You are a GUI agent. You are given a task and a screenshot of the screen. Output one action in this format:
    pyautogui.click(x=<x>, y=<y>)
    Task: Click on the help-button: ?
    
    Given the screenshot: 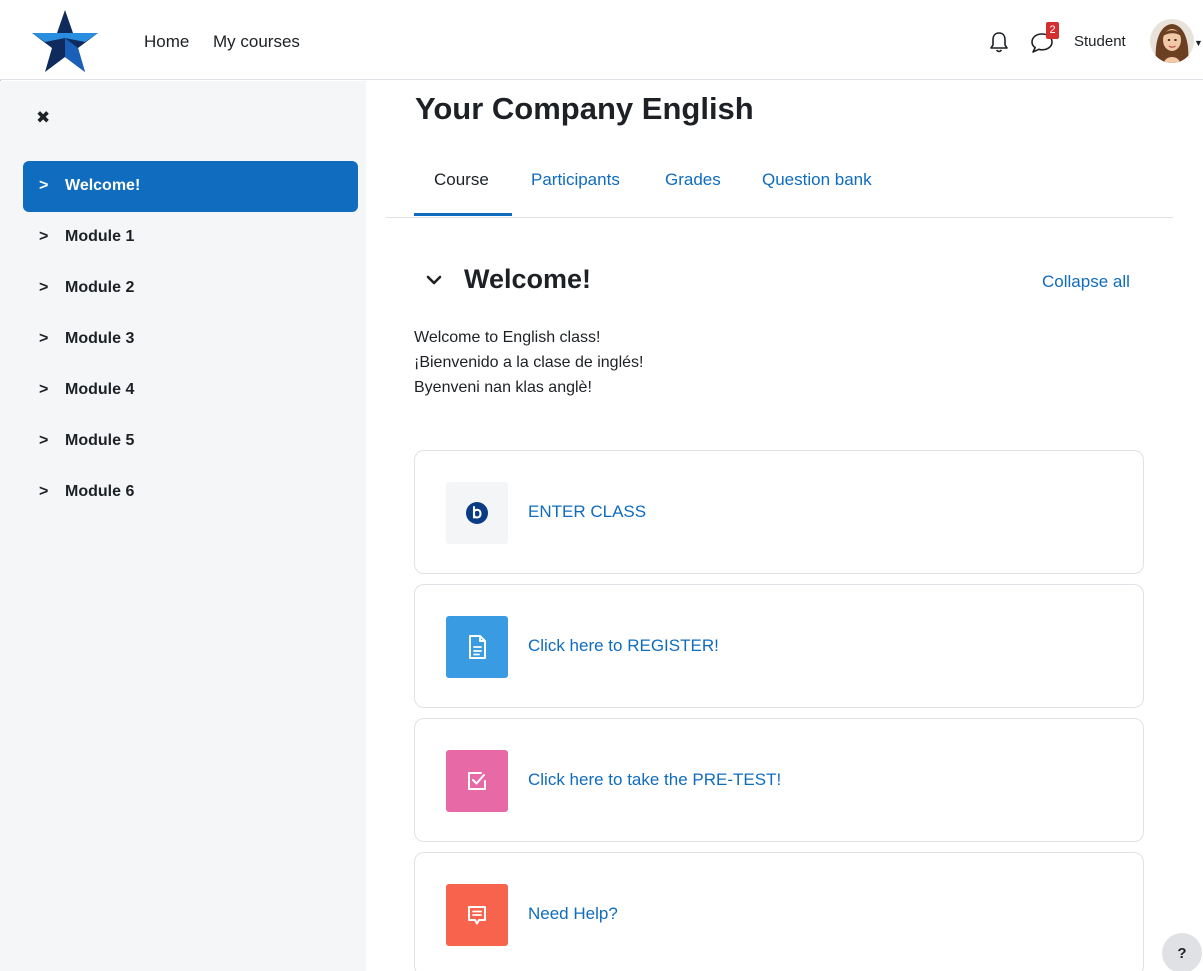 What is the action you would take?
    pyautogui.click(x=1182, y=952)
    